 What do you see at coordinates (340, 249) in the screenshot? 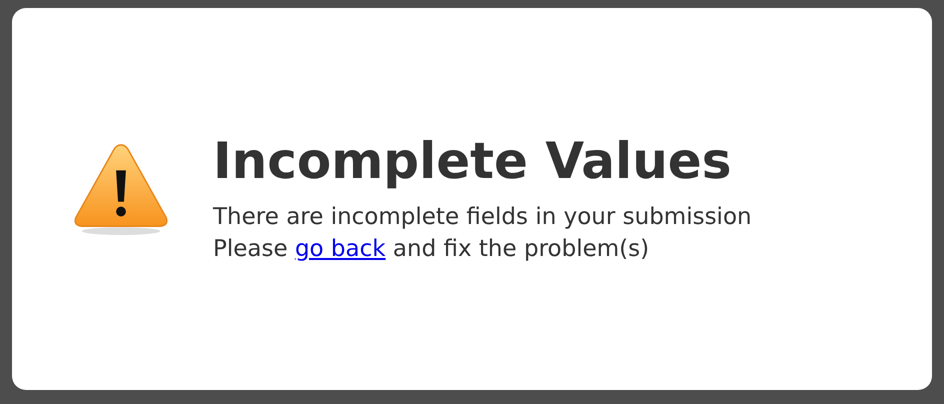
I see `go-back-link: go back` at bounding box center [340, 249].